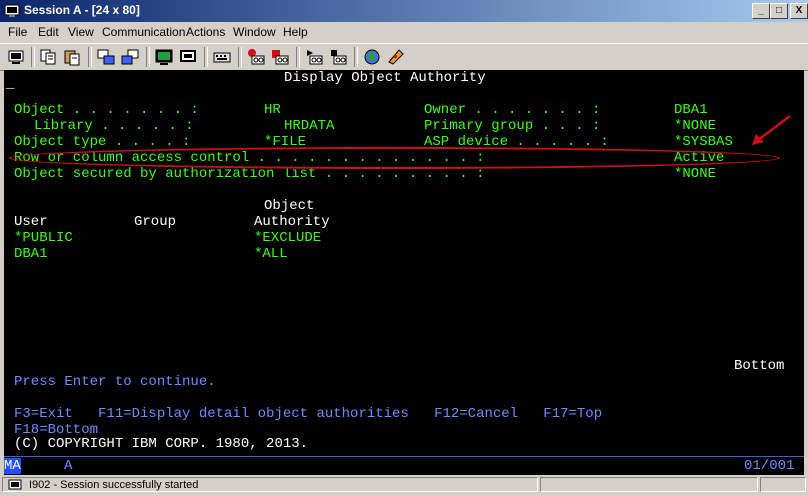 Image resolution: width=808 pixels, height=496 pixels. Describe the element at coordinates (309, 126) in the screenshot. I see `library-value: HRDATA` at that location.